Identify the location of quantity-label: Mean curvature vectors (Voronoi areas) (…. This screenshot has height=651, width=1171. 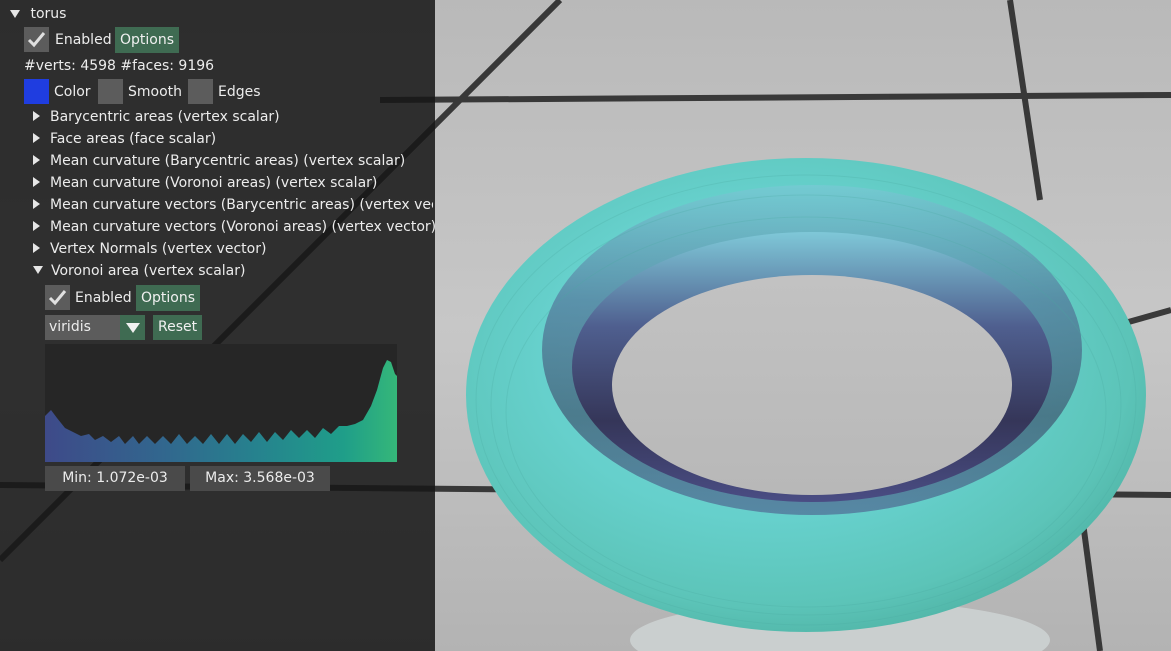
(243, 227).